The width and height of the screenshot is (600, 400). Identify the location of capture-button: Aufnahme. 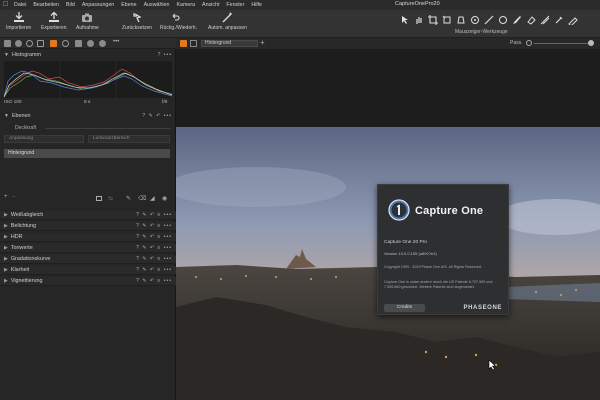
(87, 21).